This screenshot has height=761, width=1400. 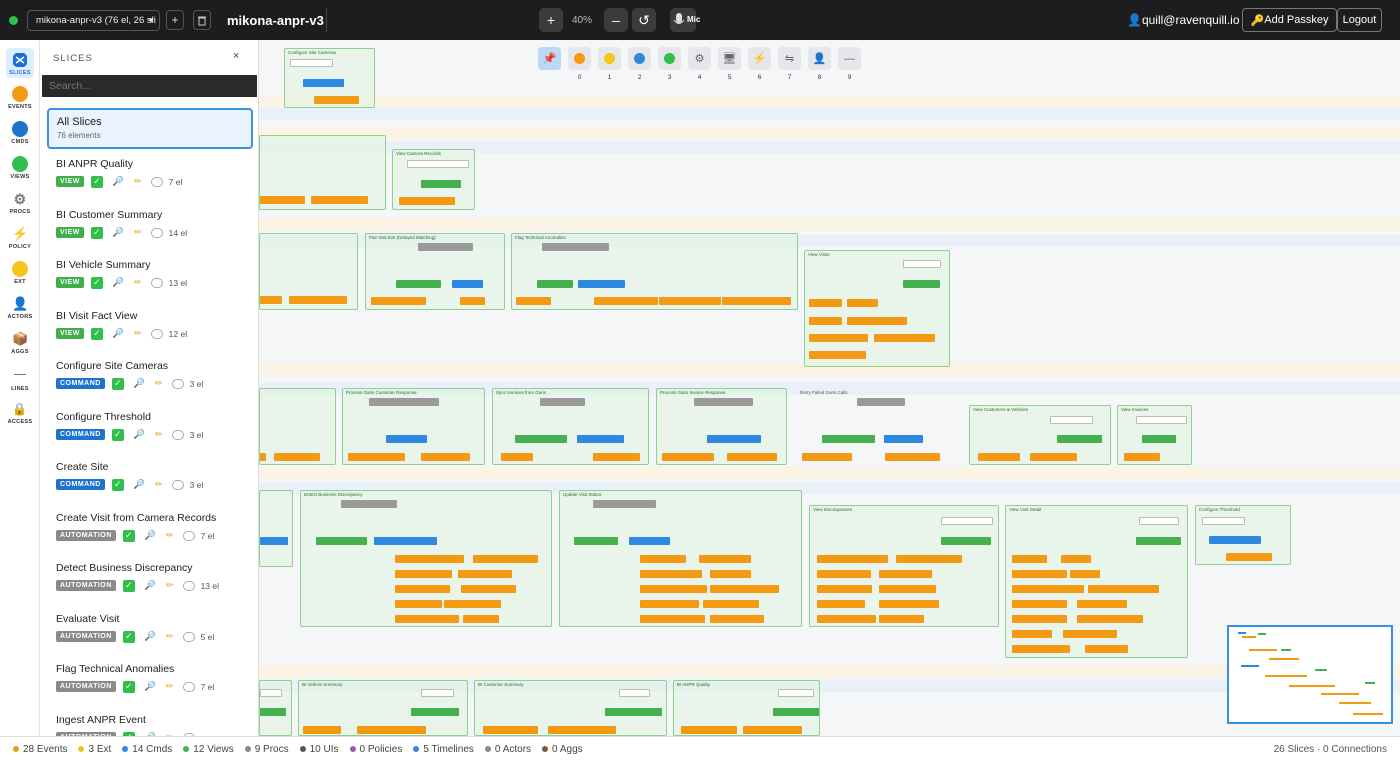 What do you see at coordinates (20, 133) in the screenshot?
I see `rail-cmds: CMDS` at bounding box center [20, 133].